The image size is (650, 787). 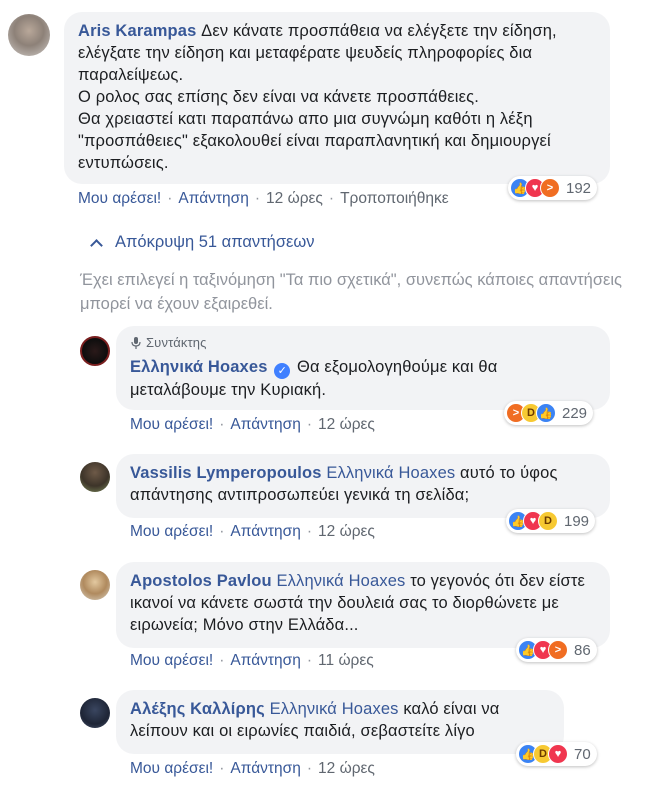 I want to click on reaction-summary: 👍 D ♥ 70, so click(x=556, y=754).